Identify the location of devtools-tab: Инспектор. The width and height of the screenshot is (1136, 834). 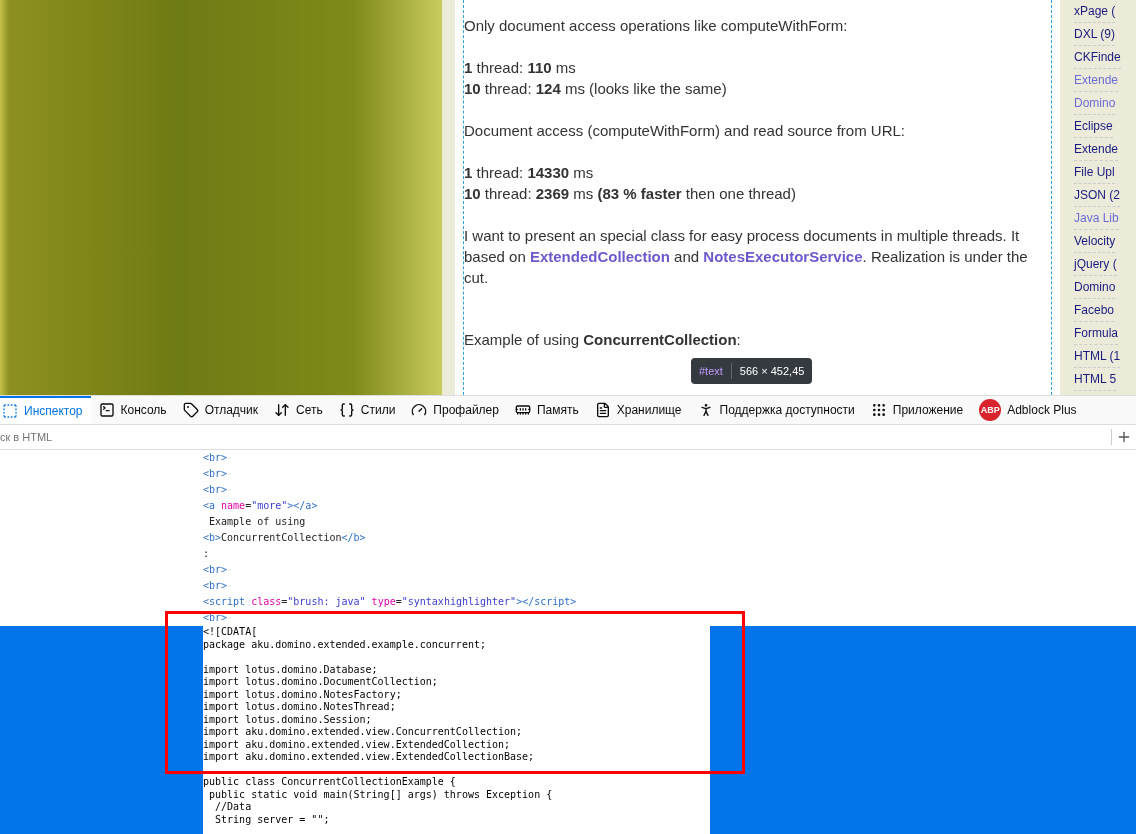
(45, 410).